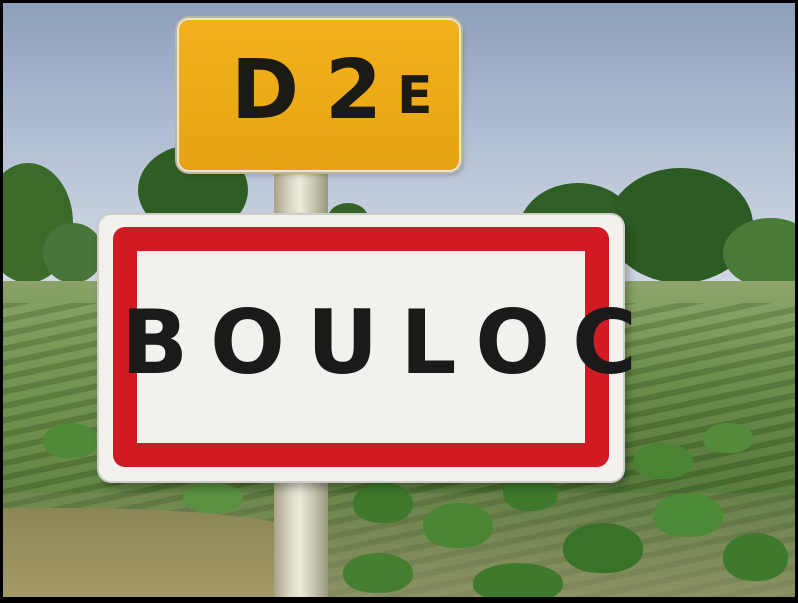  Describe the element at coordinates (265, 90) in the screenshot. I see `route-sign-letter: D` at that location.